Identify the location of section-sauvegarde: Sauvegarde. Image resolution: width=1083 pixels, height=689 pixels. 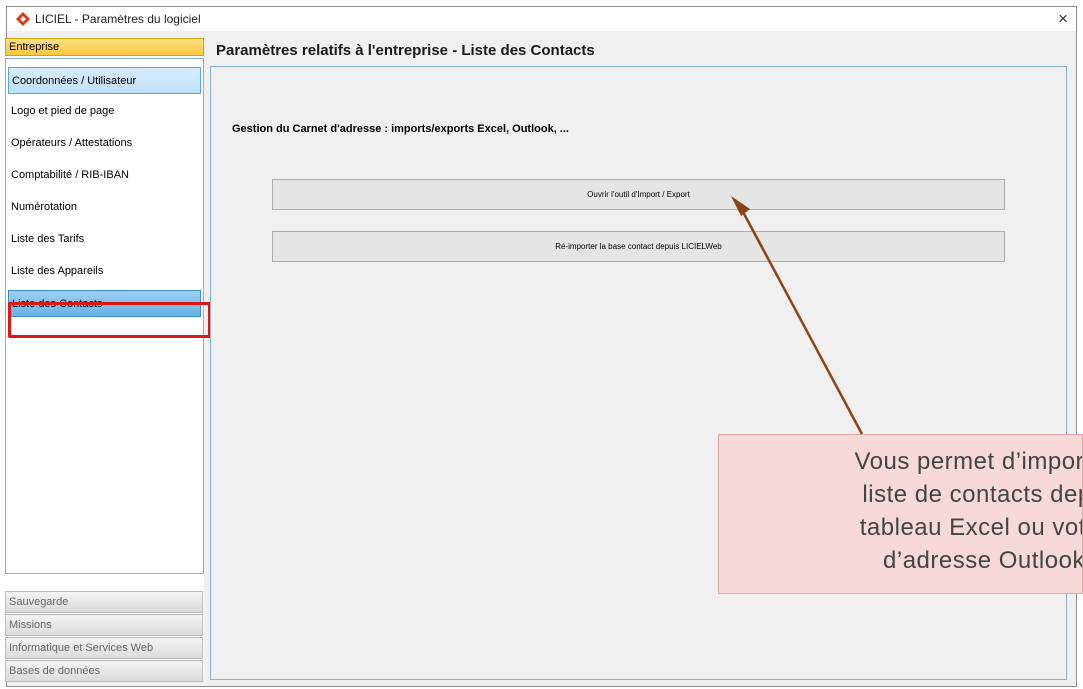
(104, 602).